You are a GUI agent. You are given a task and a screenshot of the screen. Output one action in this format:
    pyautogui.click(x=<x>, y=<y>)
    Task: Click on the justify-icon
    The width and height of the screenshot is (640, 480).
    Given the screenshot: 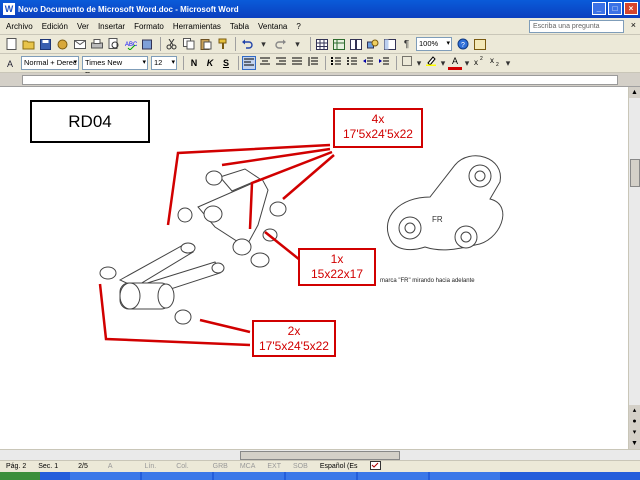 What is the action you would take?
    pyautogui.click(x=297, y=63)
    